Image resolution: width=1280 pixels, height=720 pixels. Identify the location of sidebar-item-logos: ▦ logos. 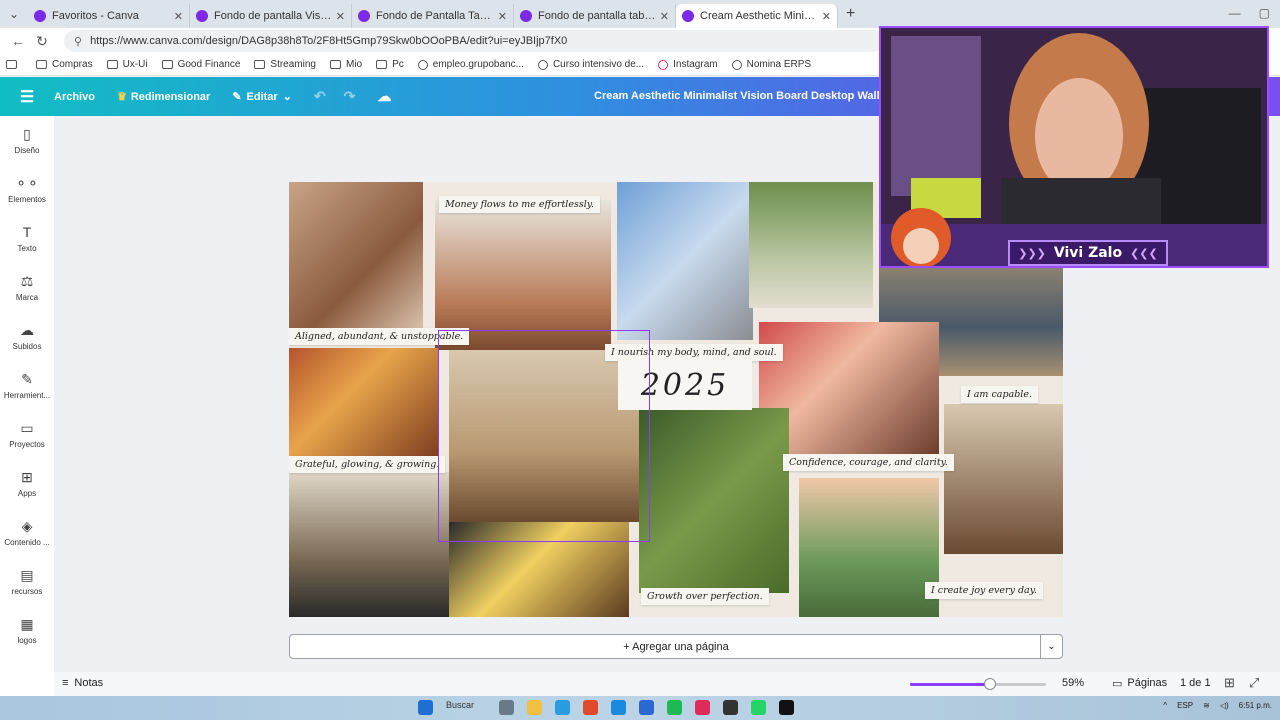
(27, 630).